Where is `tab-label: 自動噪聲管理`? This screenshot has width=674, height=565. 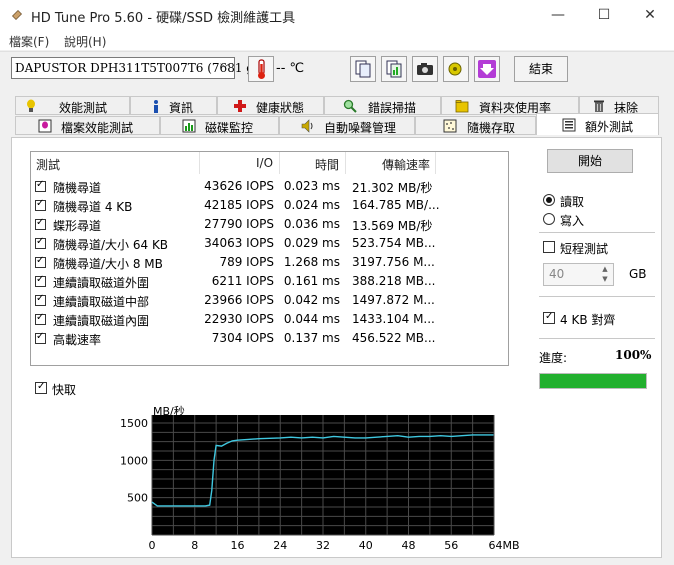 tab-label: 自動噪聲管理 is located at coordinates (360, 128).